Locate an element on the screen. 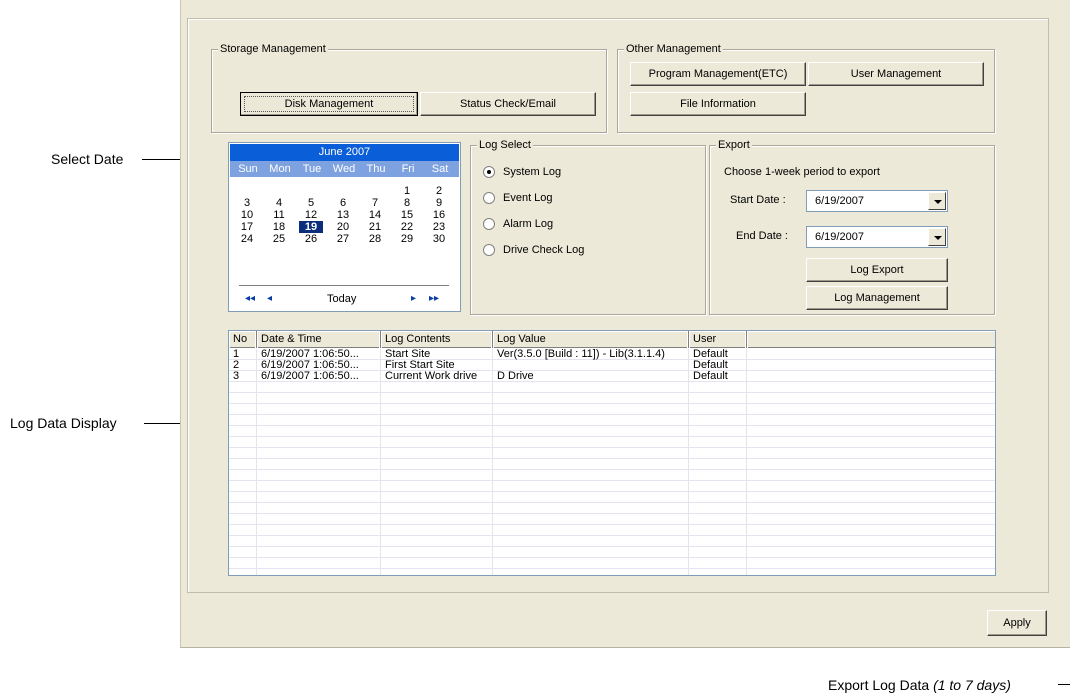  log-management-button: Log Management is located at coordinates (877, 298).